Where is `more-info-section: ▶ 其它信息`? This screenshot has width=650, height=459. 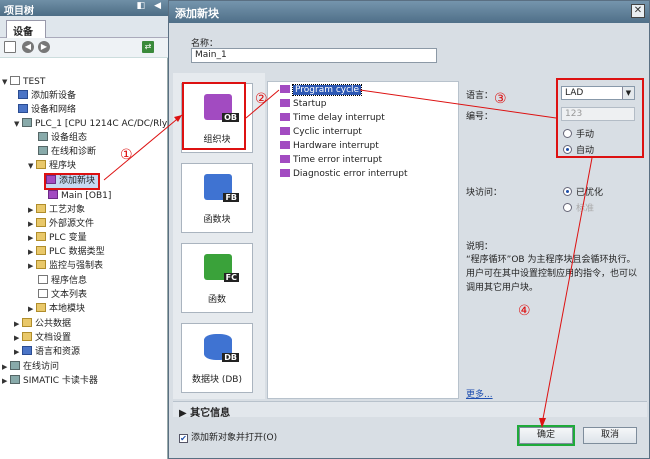 more-info-section: ▶ 其它信息 is located at coordinates (410, 410).